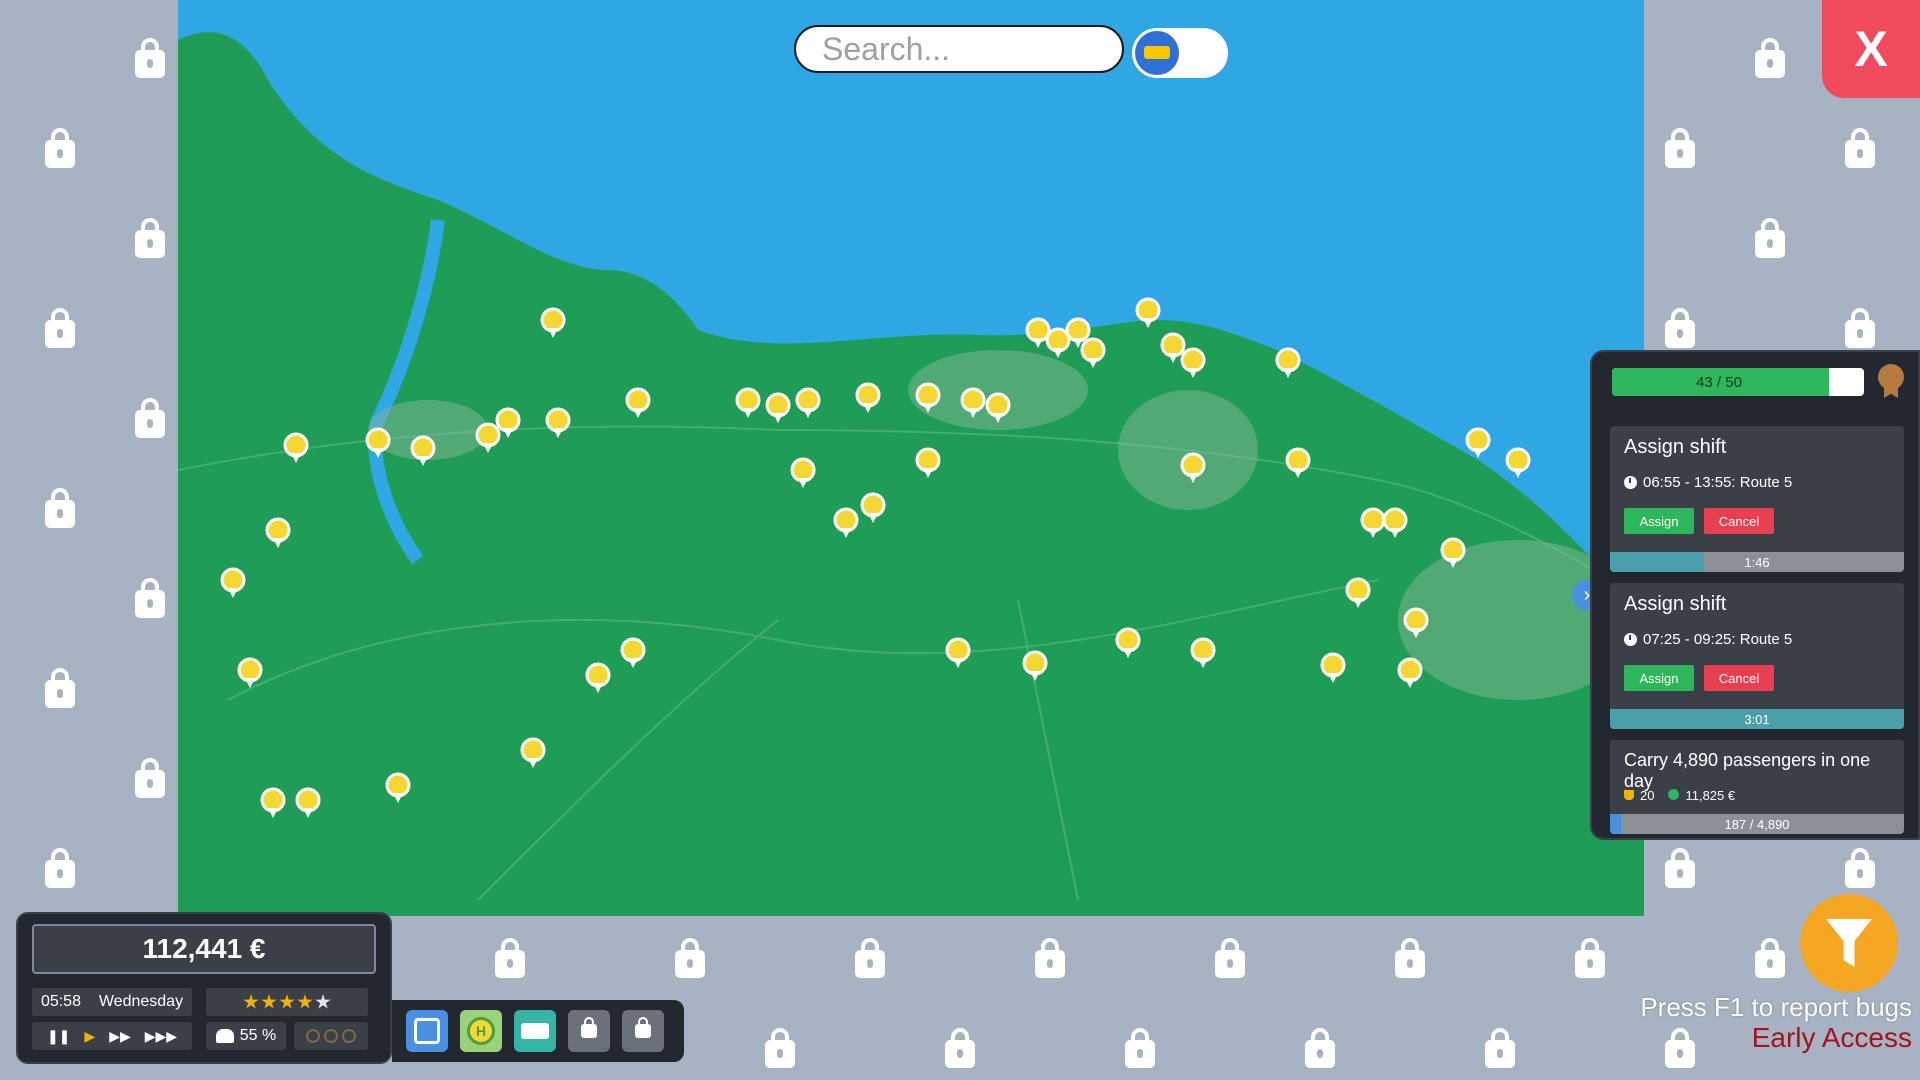  I want to click on task-timer-label: 3:01, so click(1757, 719).